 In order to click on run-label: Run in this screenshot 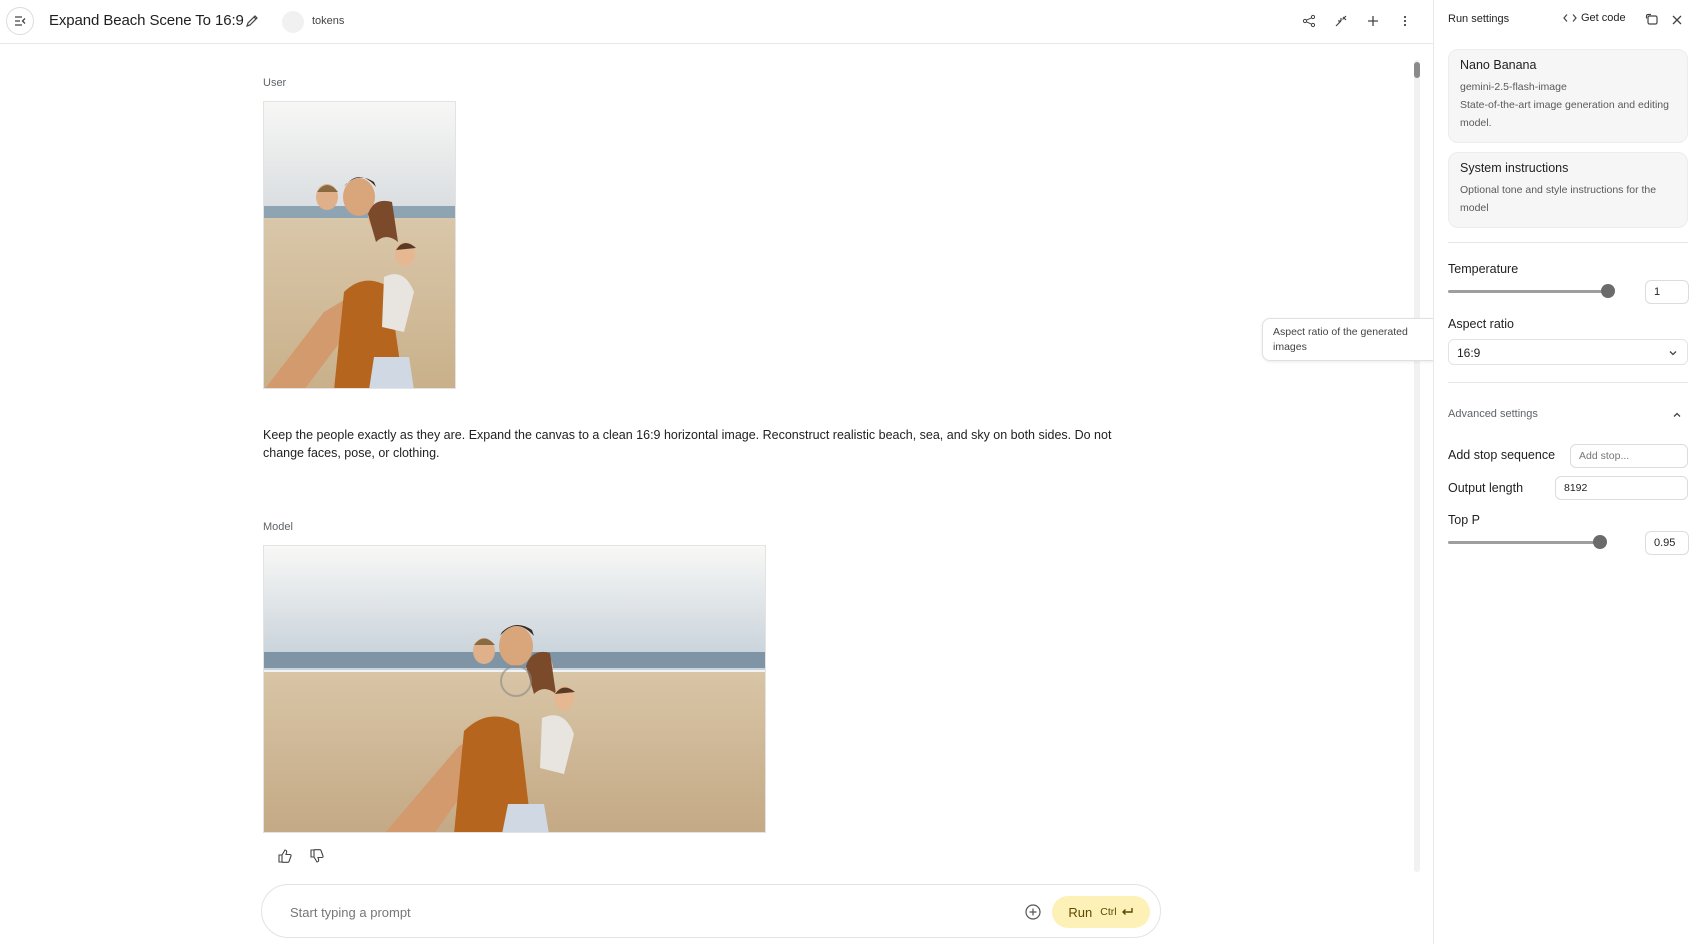, I will do `click(1080, 912)`.